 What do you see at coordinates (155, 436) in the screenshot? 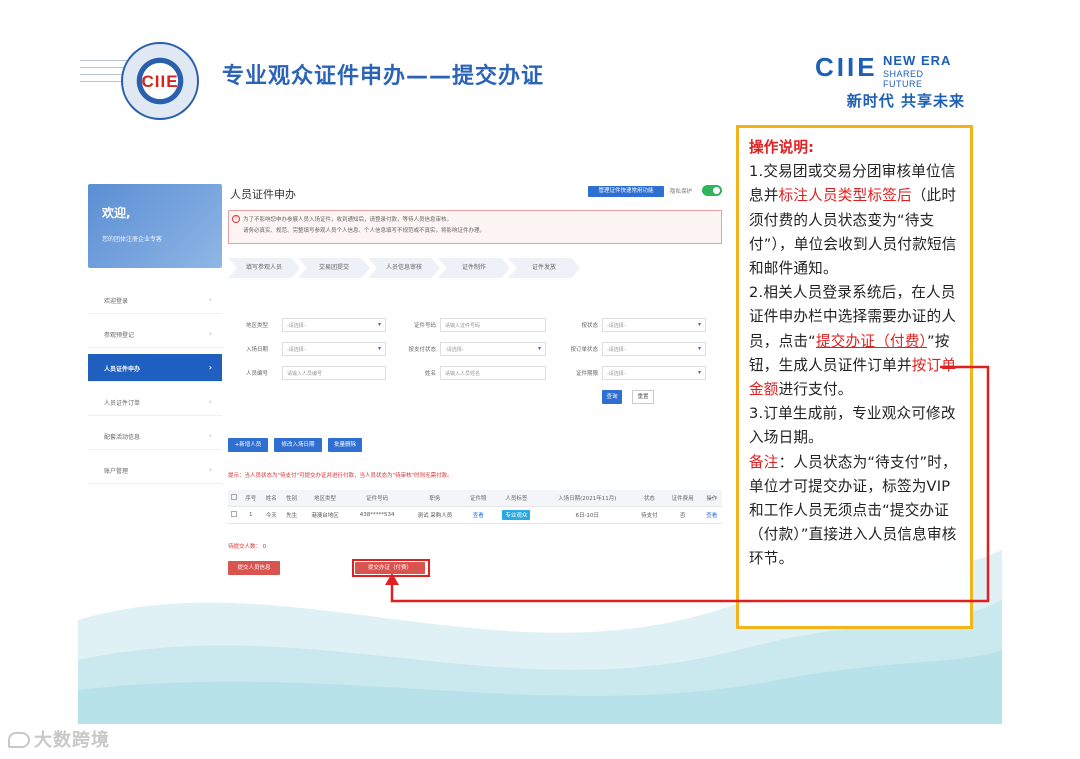
I see `sidebar-item-events: 配套活动信息 ›` at bounding box center [155, 436].